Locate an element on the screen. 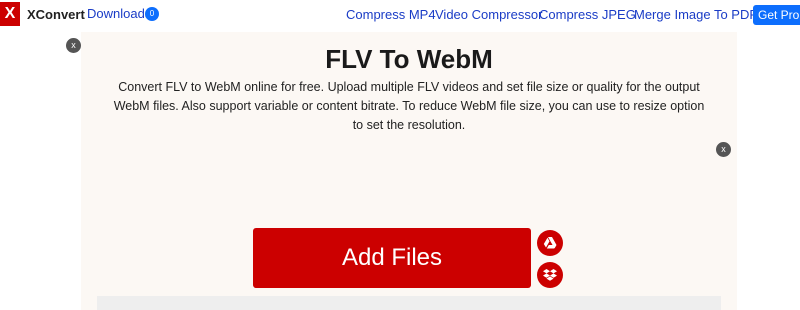 This screenshot has height=310, width=800. close-ad-left-icon: x is located at coordinates (73, 45).